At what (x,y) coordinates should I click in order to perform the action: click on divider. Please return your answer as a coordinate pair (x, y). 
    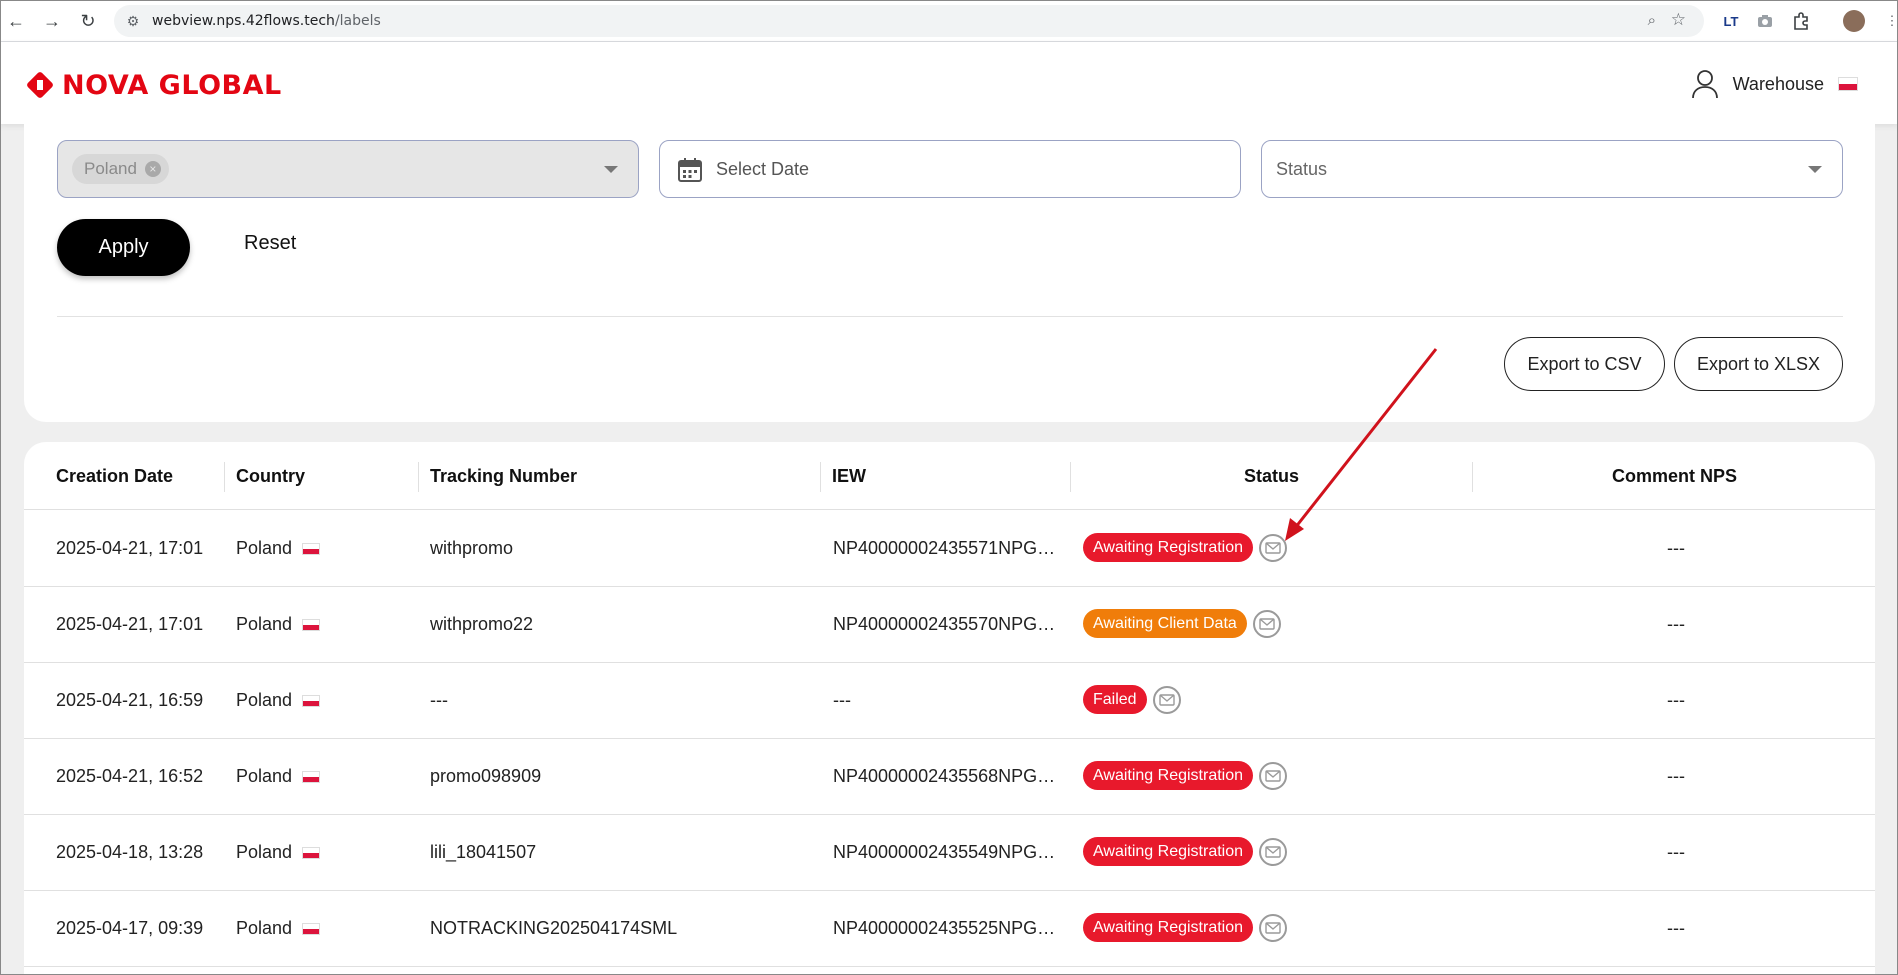
    Looking at the image, I should click on (950, 316).